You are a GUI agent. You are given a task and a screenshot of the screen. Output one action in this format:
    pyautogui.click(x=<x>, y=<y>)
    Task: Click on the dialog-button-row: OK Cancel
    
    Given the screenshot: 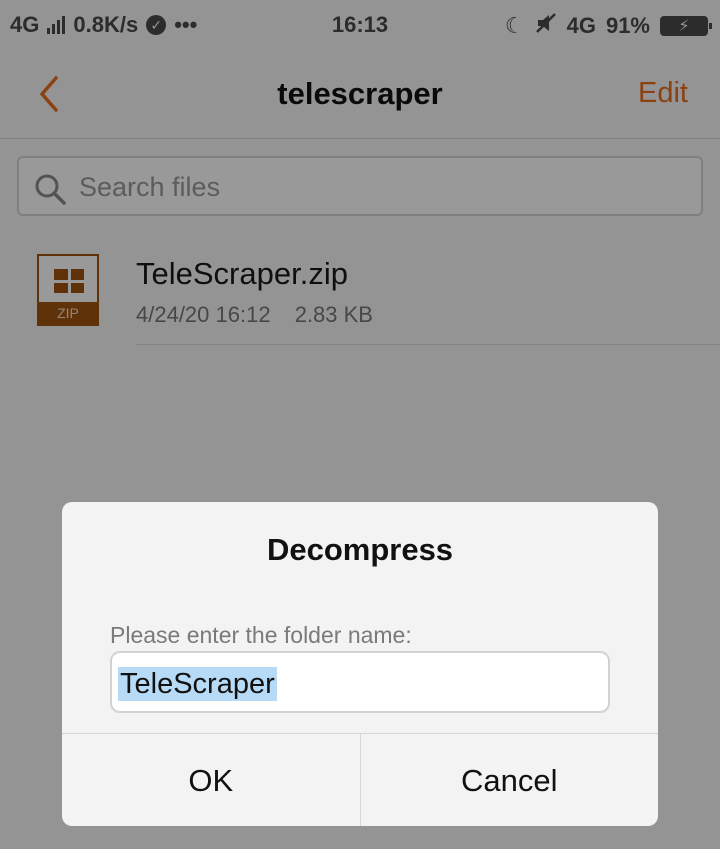 What is the action you would take?
    pyautogui.click(x=360, y=779)
    